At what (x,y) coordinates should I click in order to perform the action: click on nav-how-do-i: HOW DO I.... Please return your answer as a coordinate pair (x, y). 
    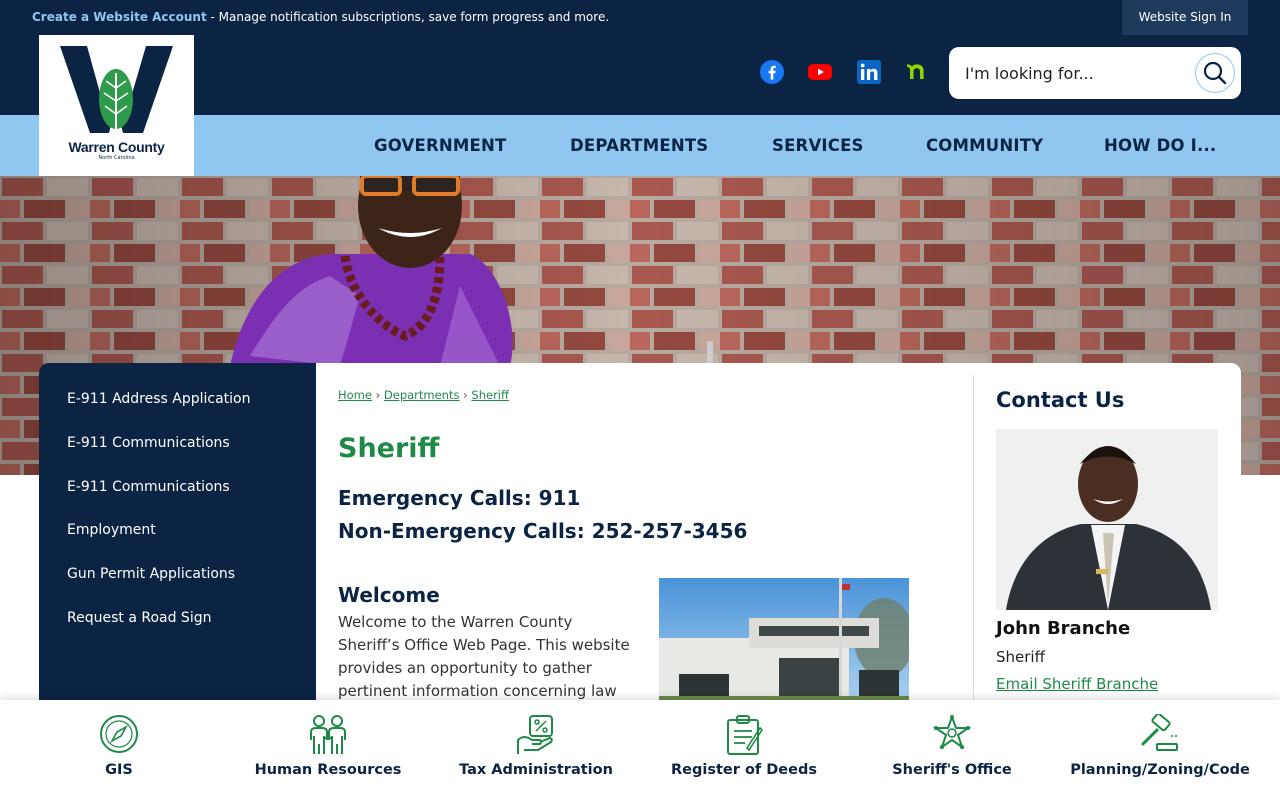
    Looking at the image, I should click on (1160, 145).